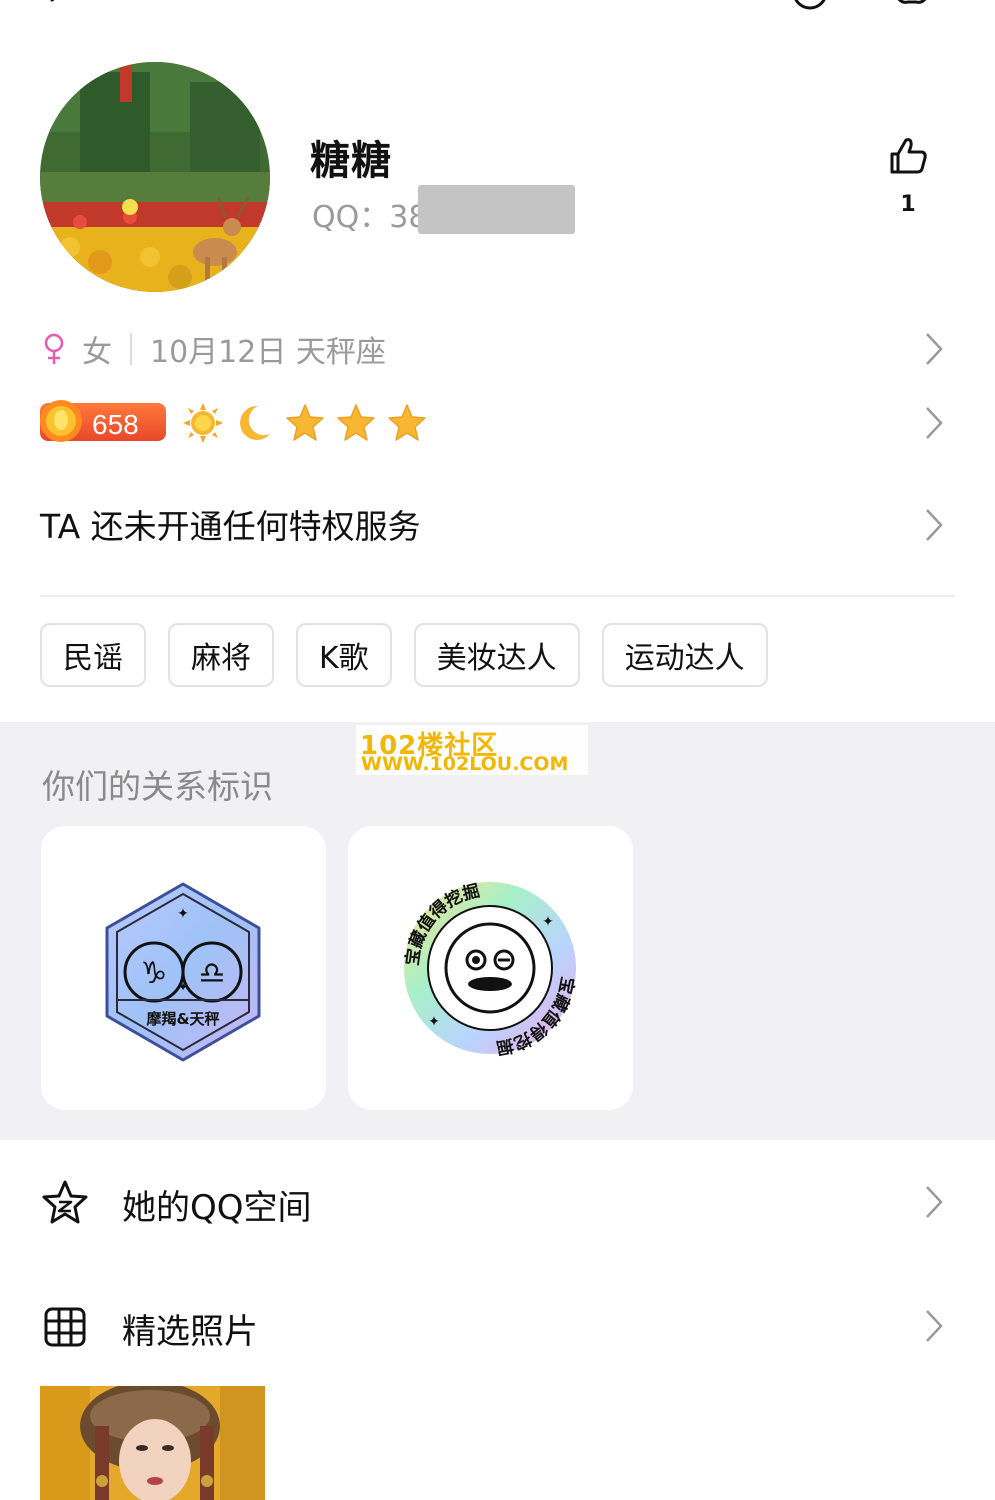  What do you see at coordinates (54, 348) in the screenshot?
I see `female-icon` at bounding box center [54, 348].